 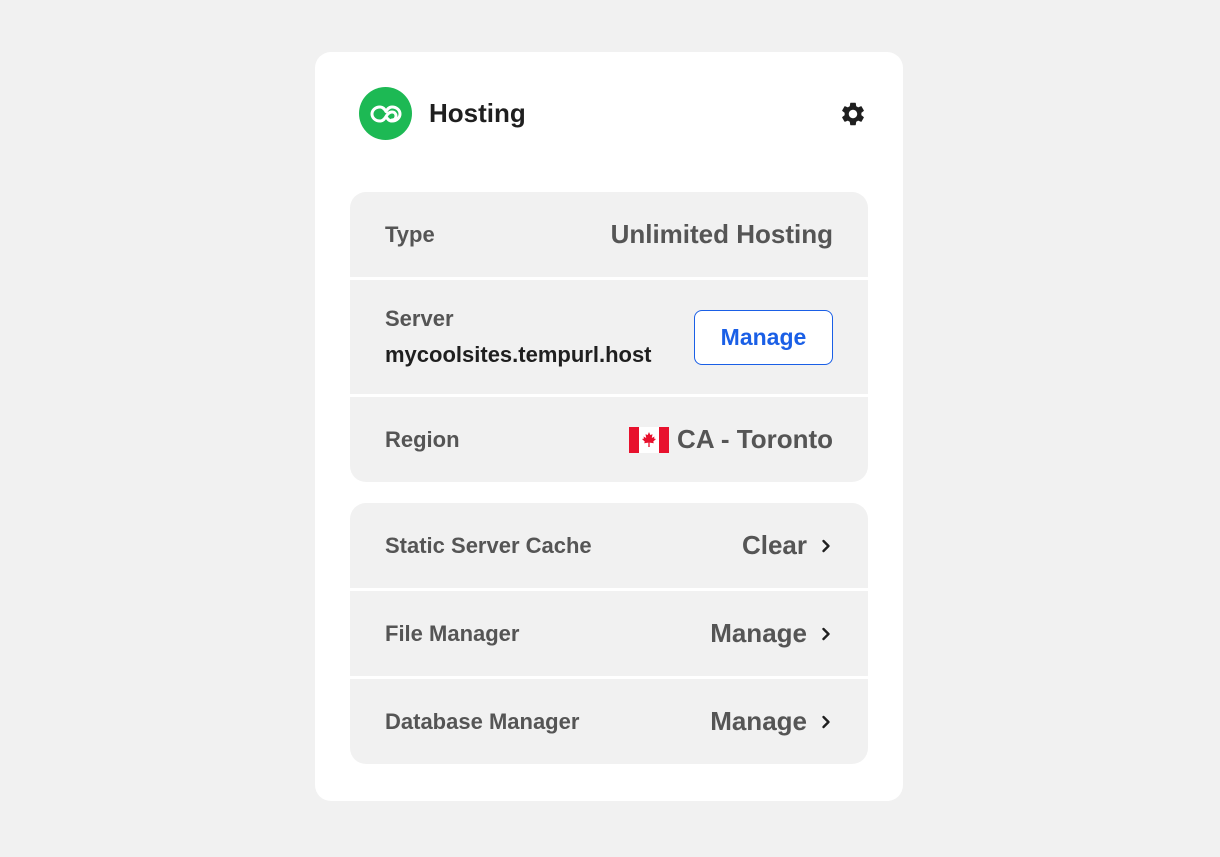 I want to click on tool-label: Database Manager, so click(x=482, y=721).